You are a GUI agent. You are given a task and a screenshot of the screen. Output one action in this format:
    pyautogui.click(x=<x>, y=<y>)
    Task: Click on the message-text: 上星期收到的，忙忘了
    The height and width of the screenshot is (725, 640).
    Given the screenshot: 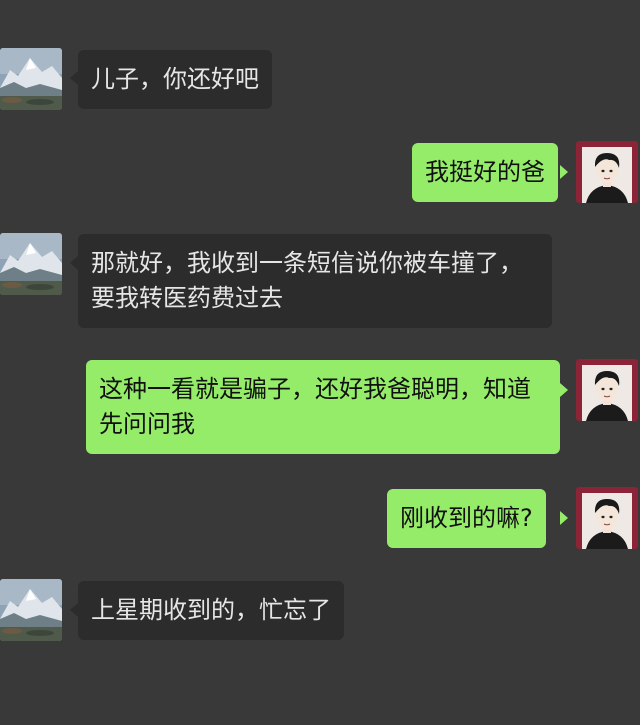 What is the action you would take?
    pyautogui.click(x=211, y=610)
    